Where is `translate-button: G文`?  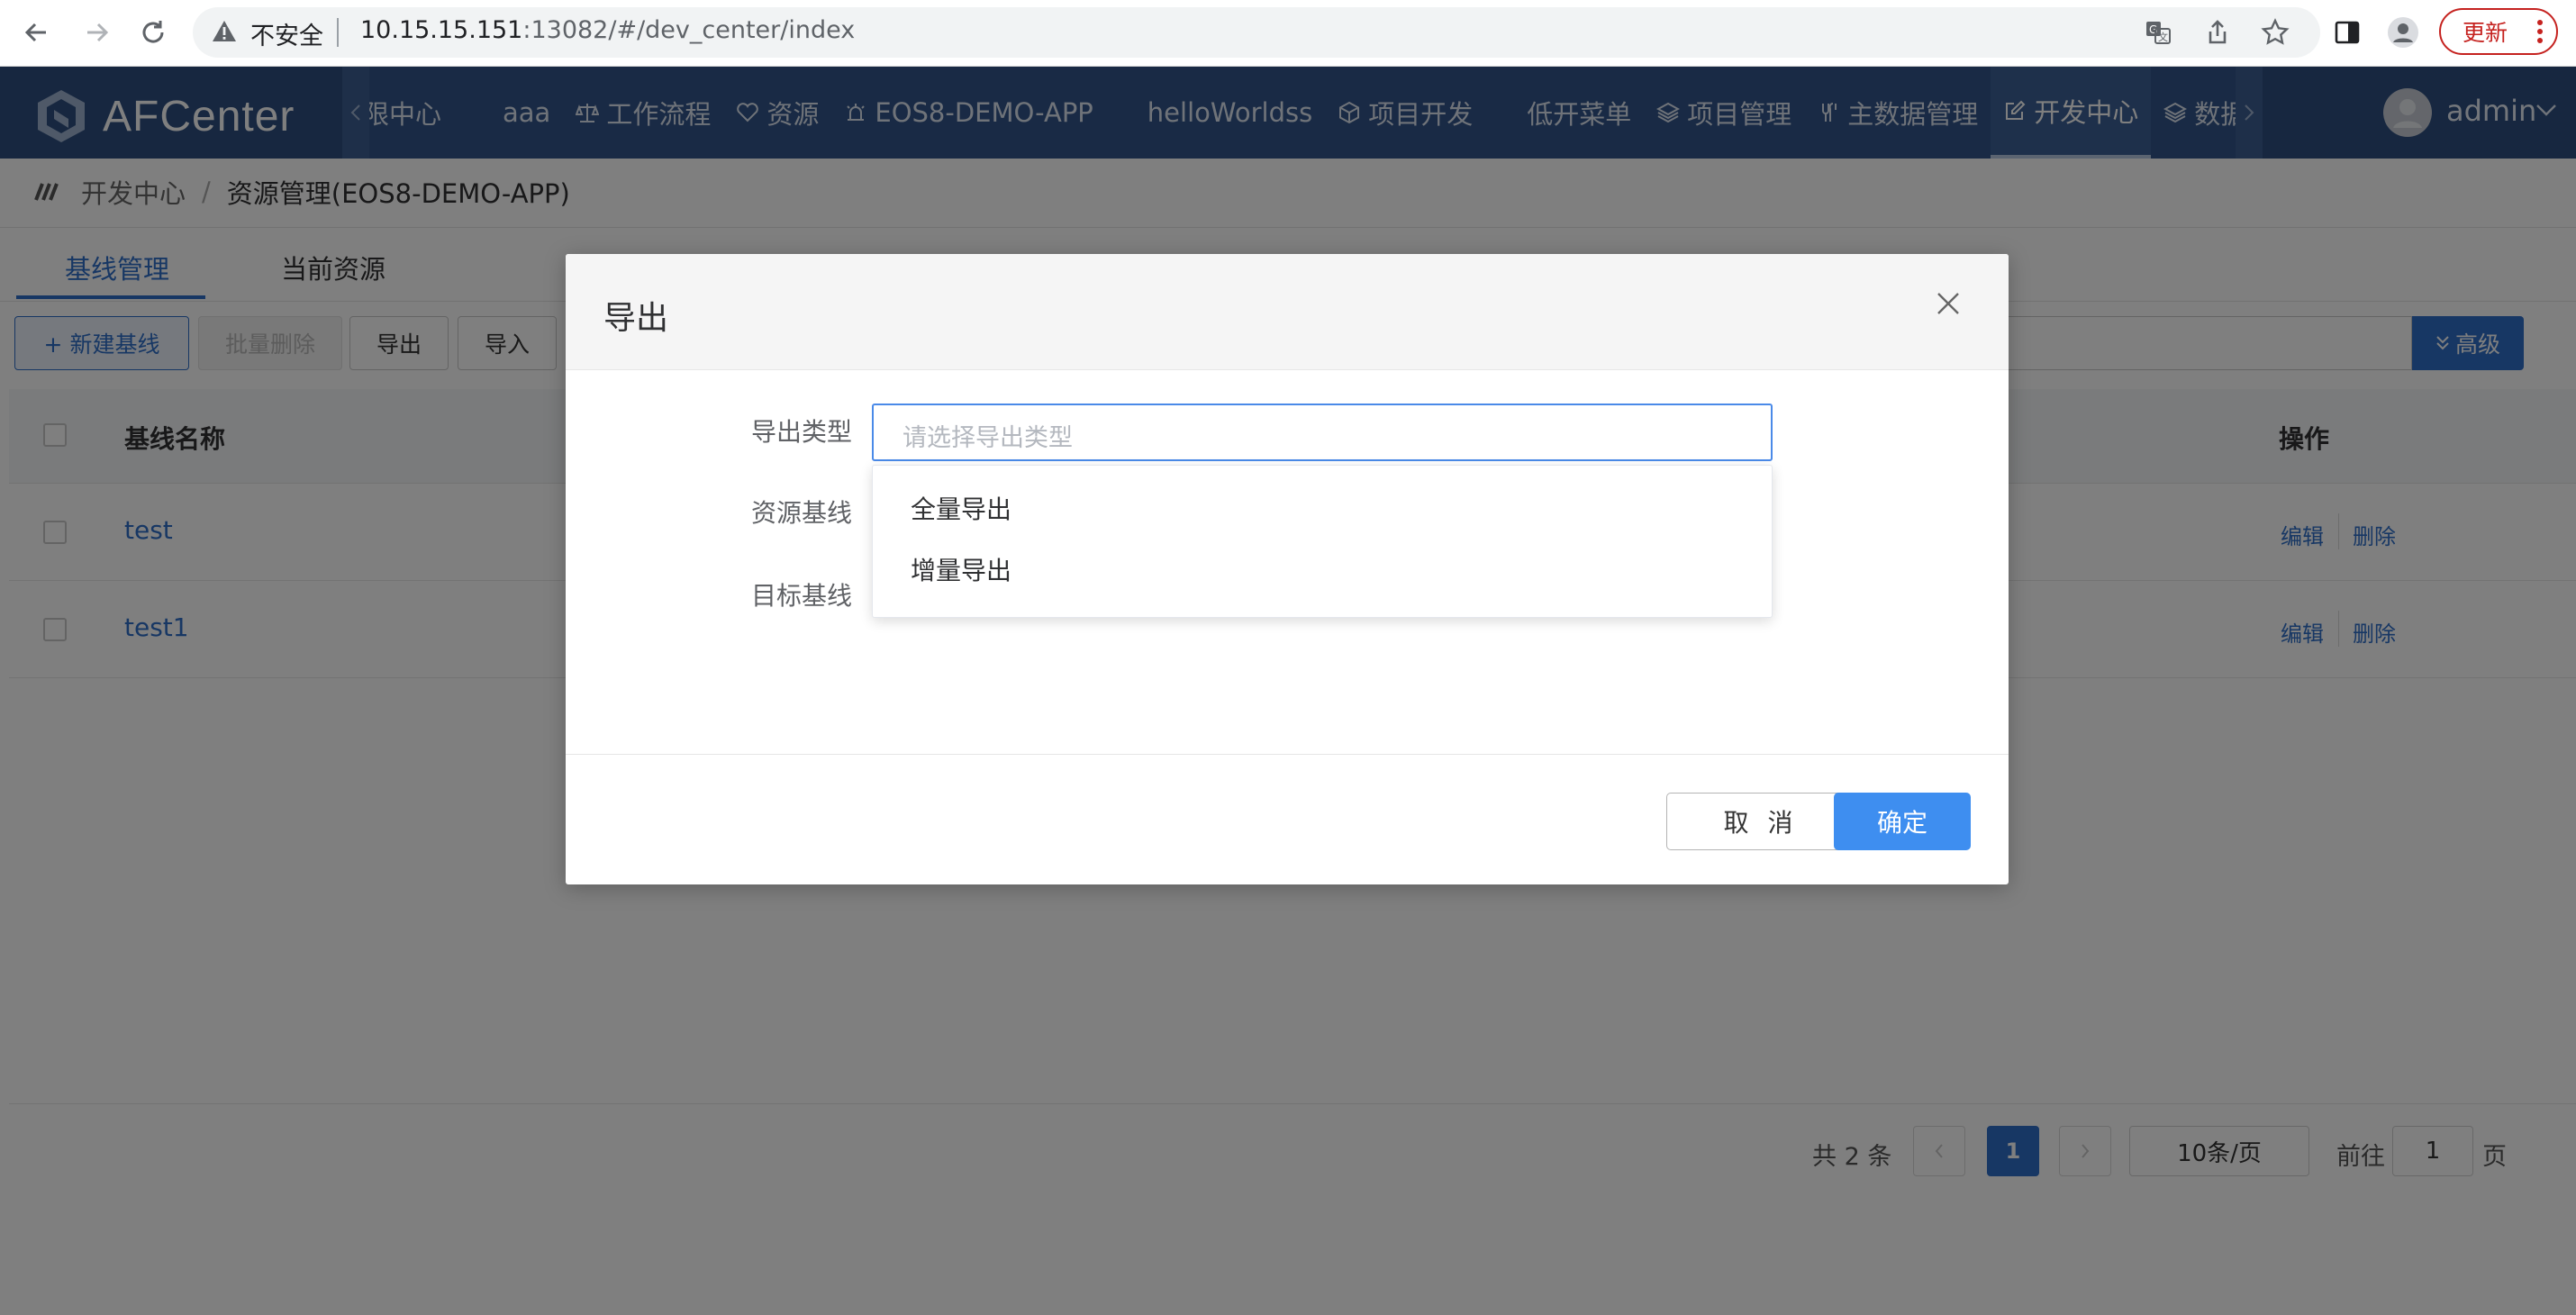
translate-button: G文 is located at coordinates (2158, 32).